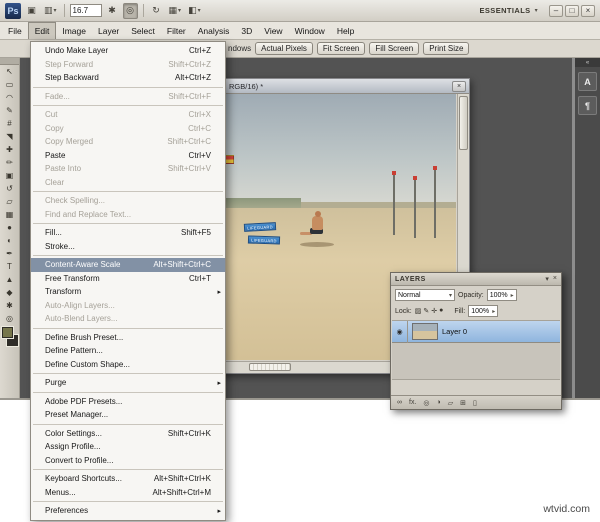  What do you see at coordinates (42, 30) in the screenshot?
I see `menu-edit: Edit` at bounding box center [42, 30].